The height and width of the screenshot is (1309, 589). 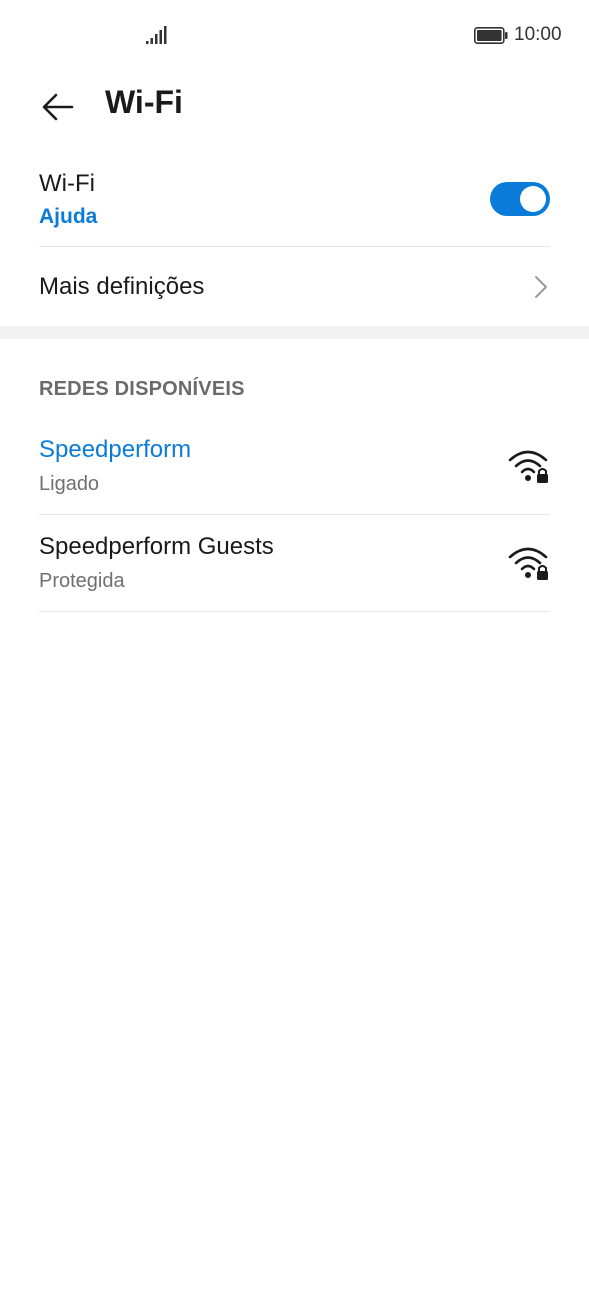 What do you see at coordinates (115, 449) in the screenshot?
I see `network-name: Speedperform` at bounding box center [115, 449].